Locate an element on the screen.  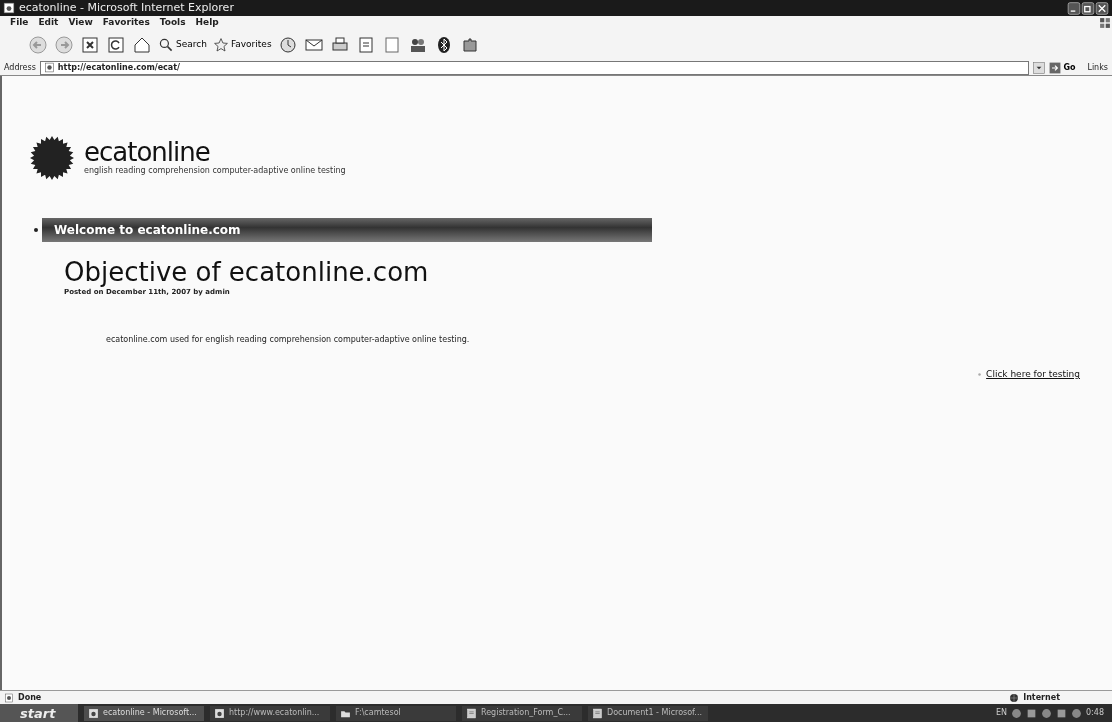
star-icon is located at coordinates (220, 45).